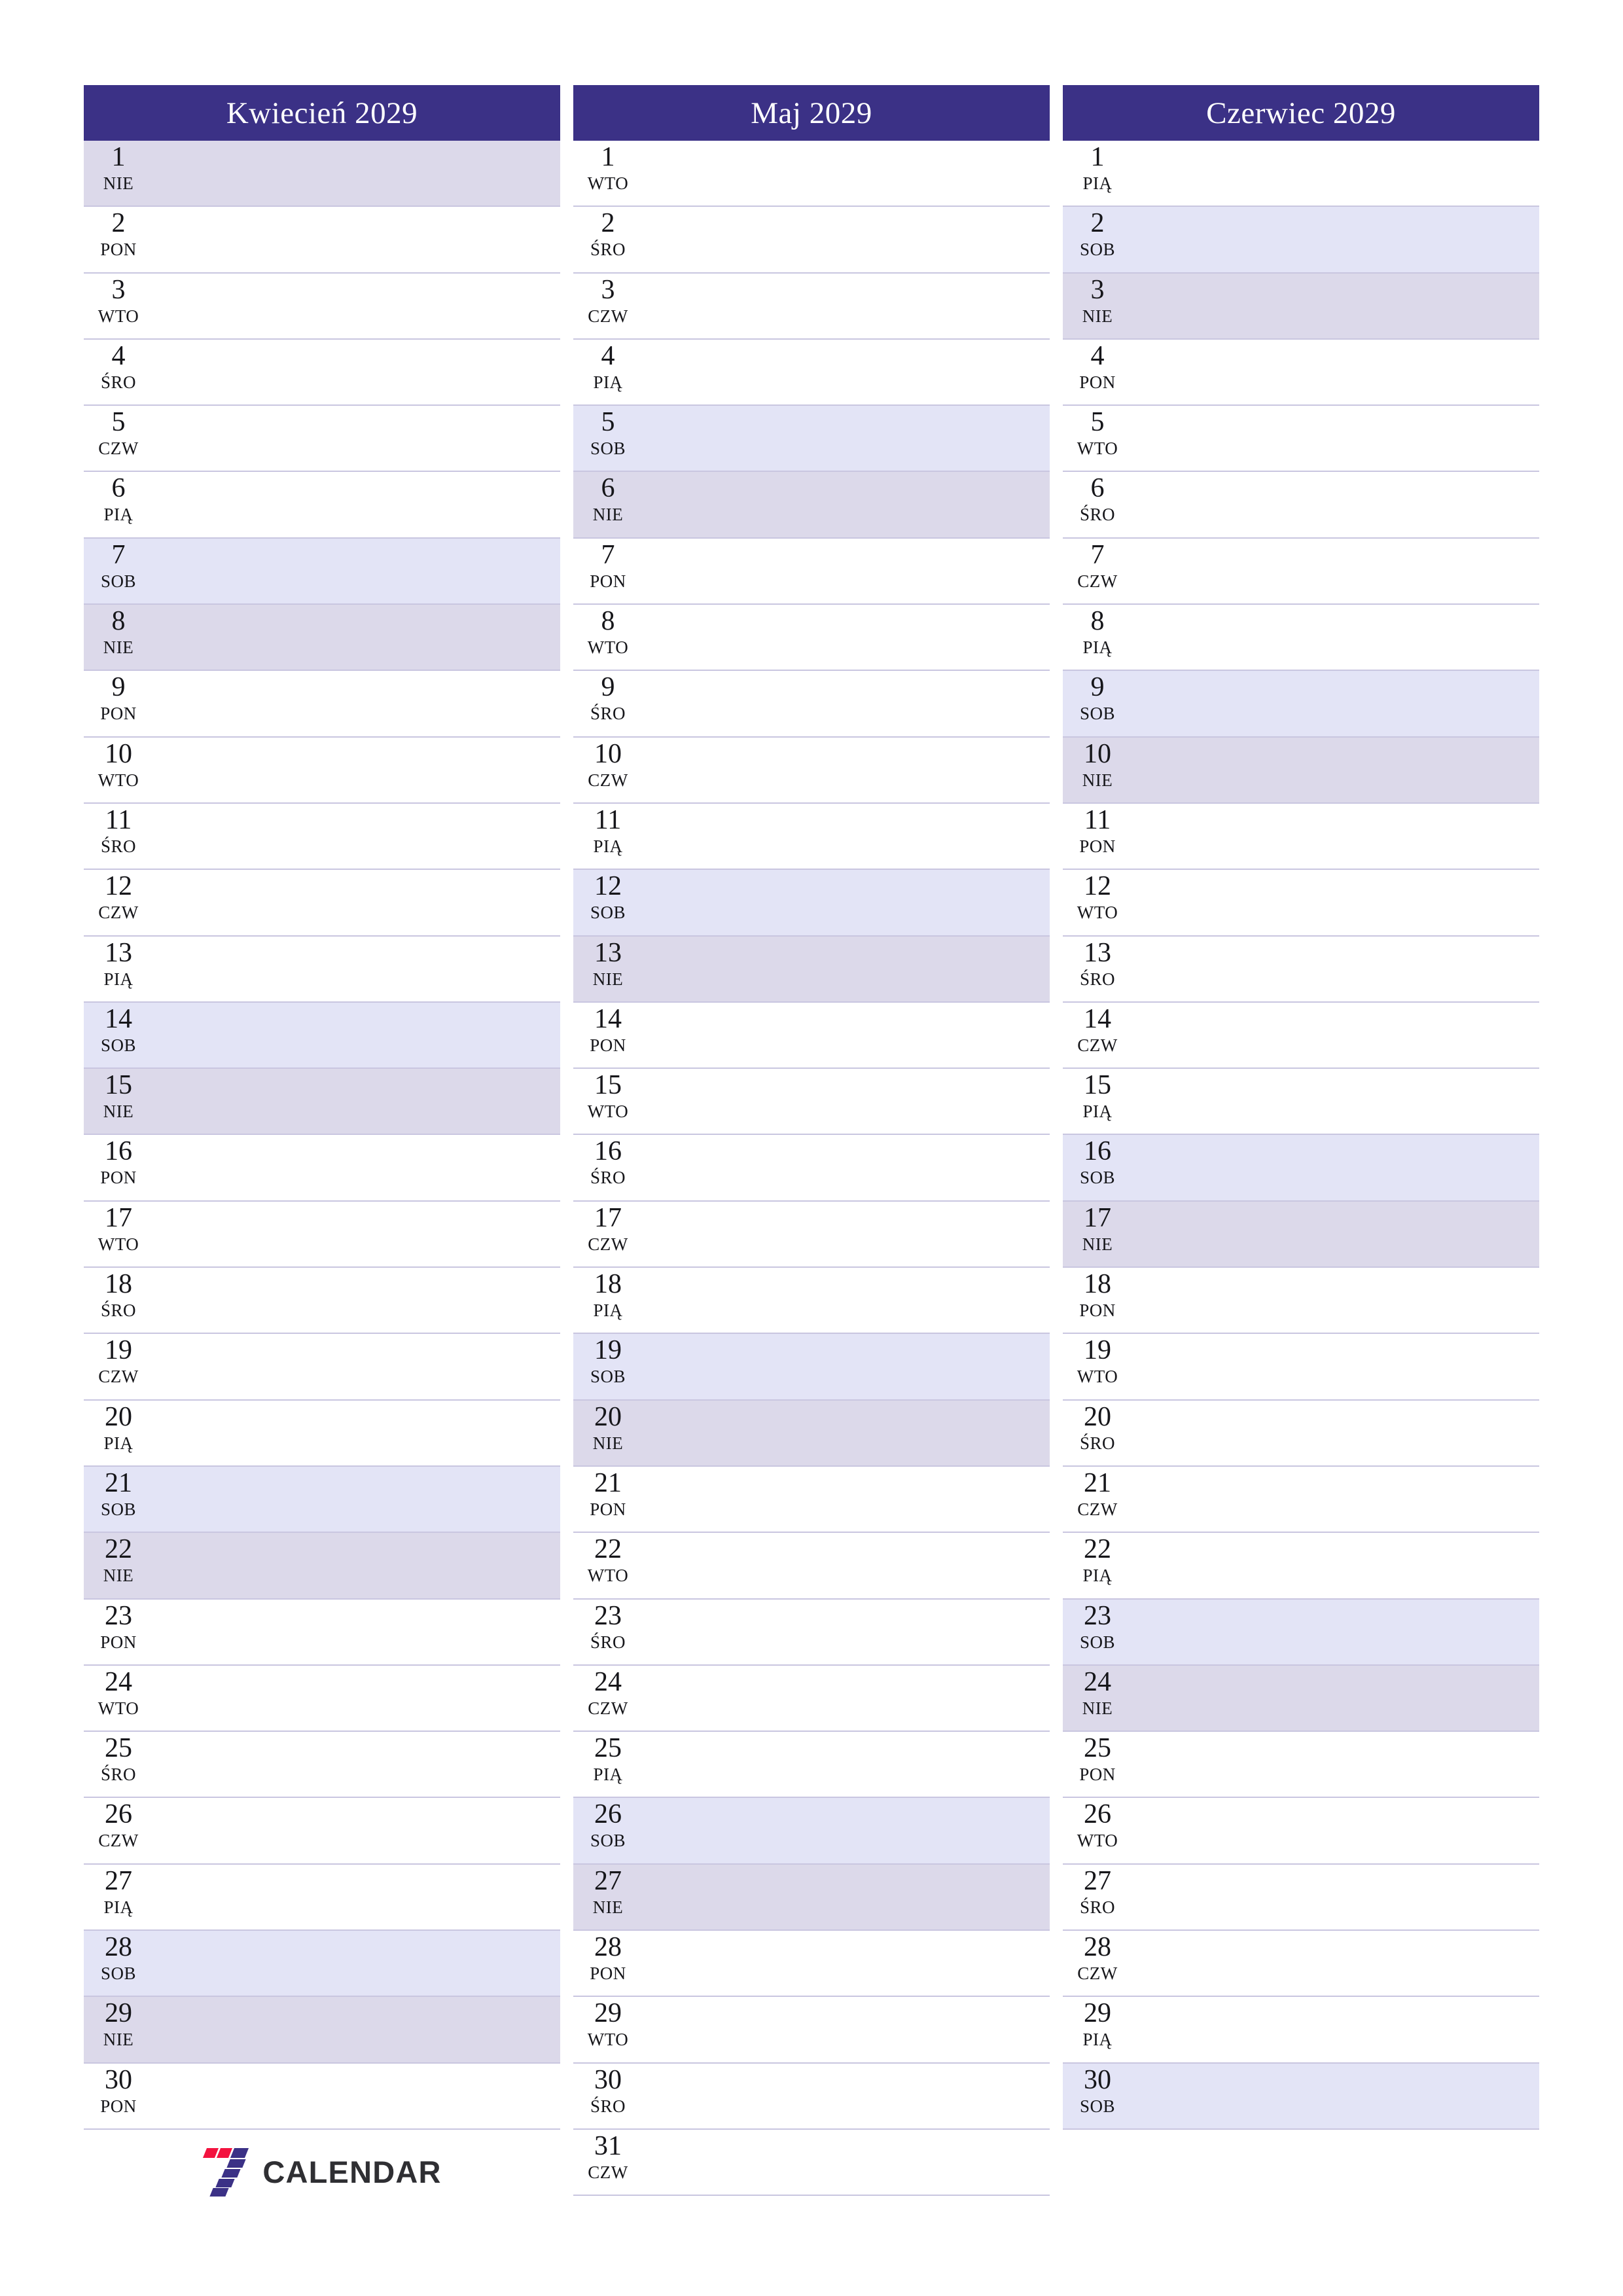 The image size is (1623, 2296). I want to click on day-row: 26 WTO, so click(1301, 1831).